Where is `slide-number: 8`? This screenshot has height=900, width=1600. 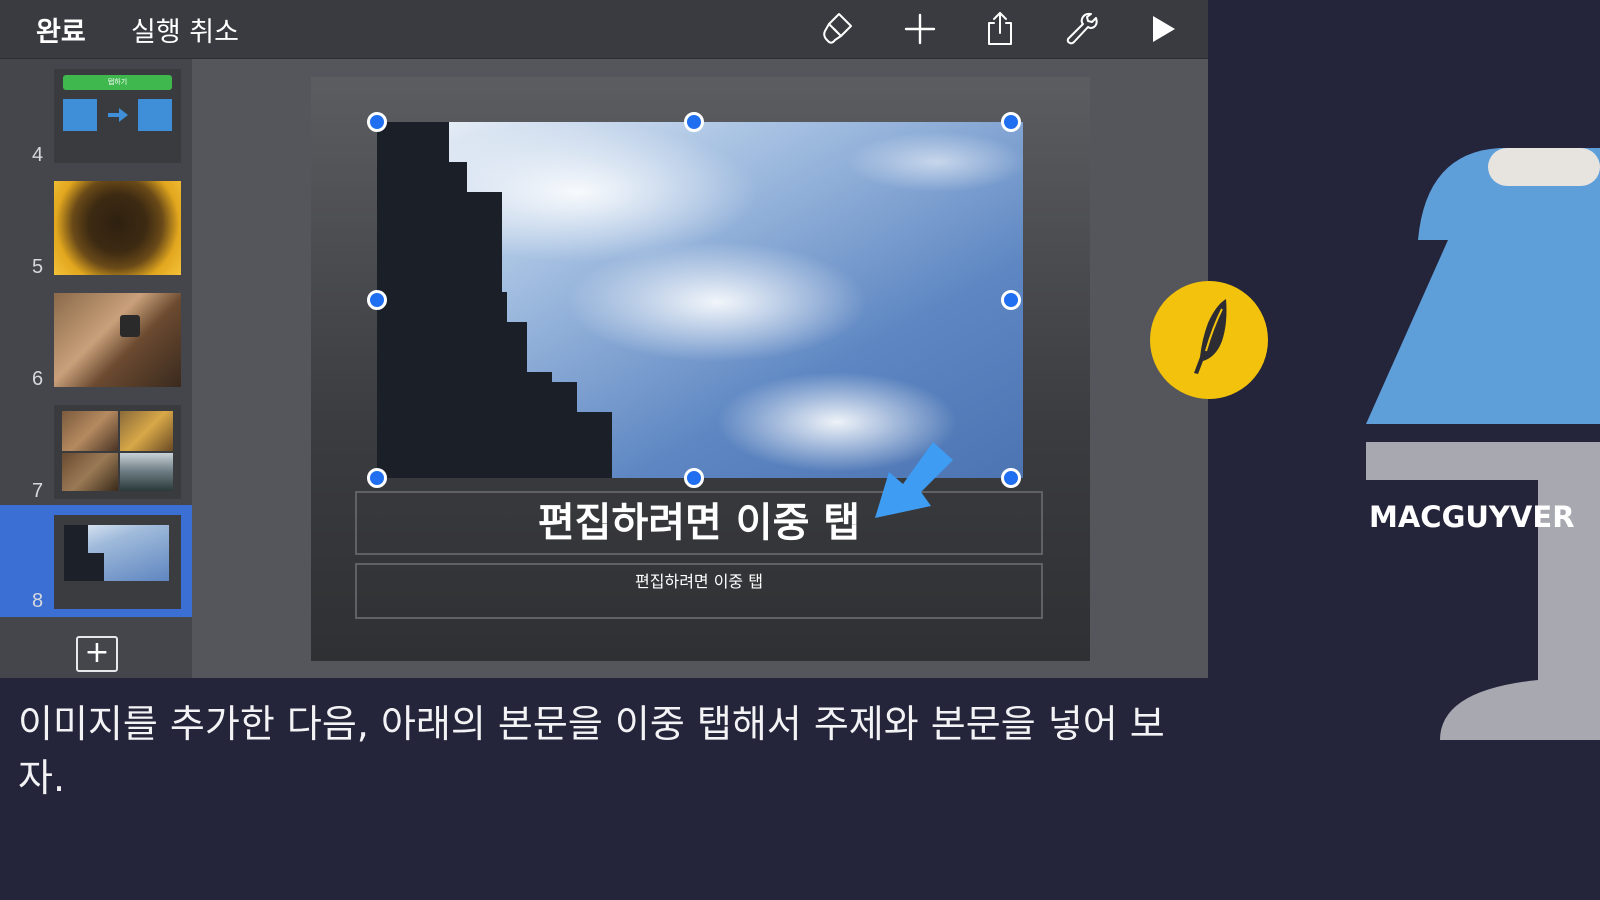 slide-number: 8 is located at coordinates (38, 601).